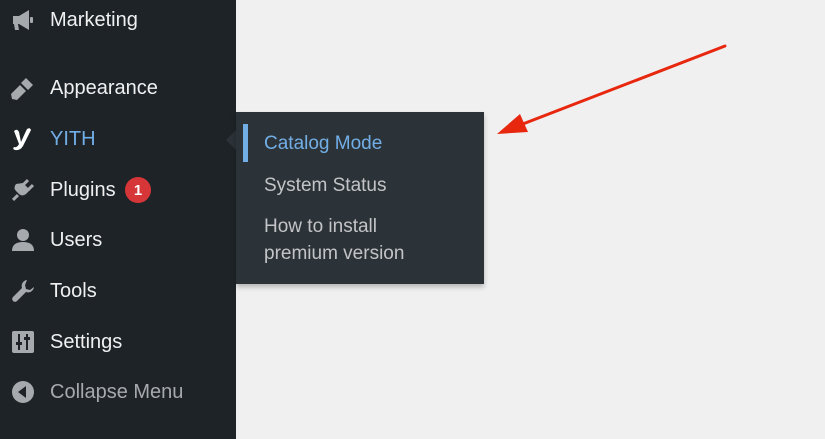 The image size is (825, 439). What do you see at coordinates (612, 89) in the screenshot?
I see `annotation-arrow` at bounding box center [612, 89].